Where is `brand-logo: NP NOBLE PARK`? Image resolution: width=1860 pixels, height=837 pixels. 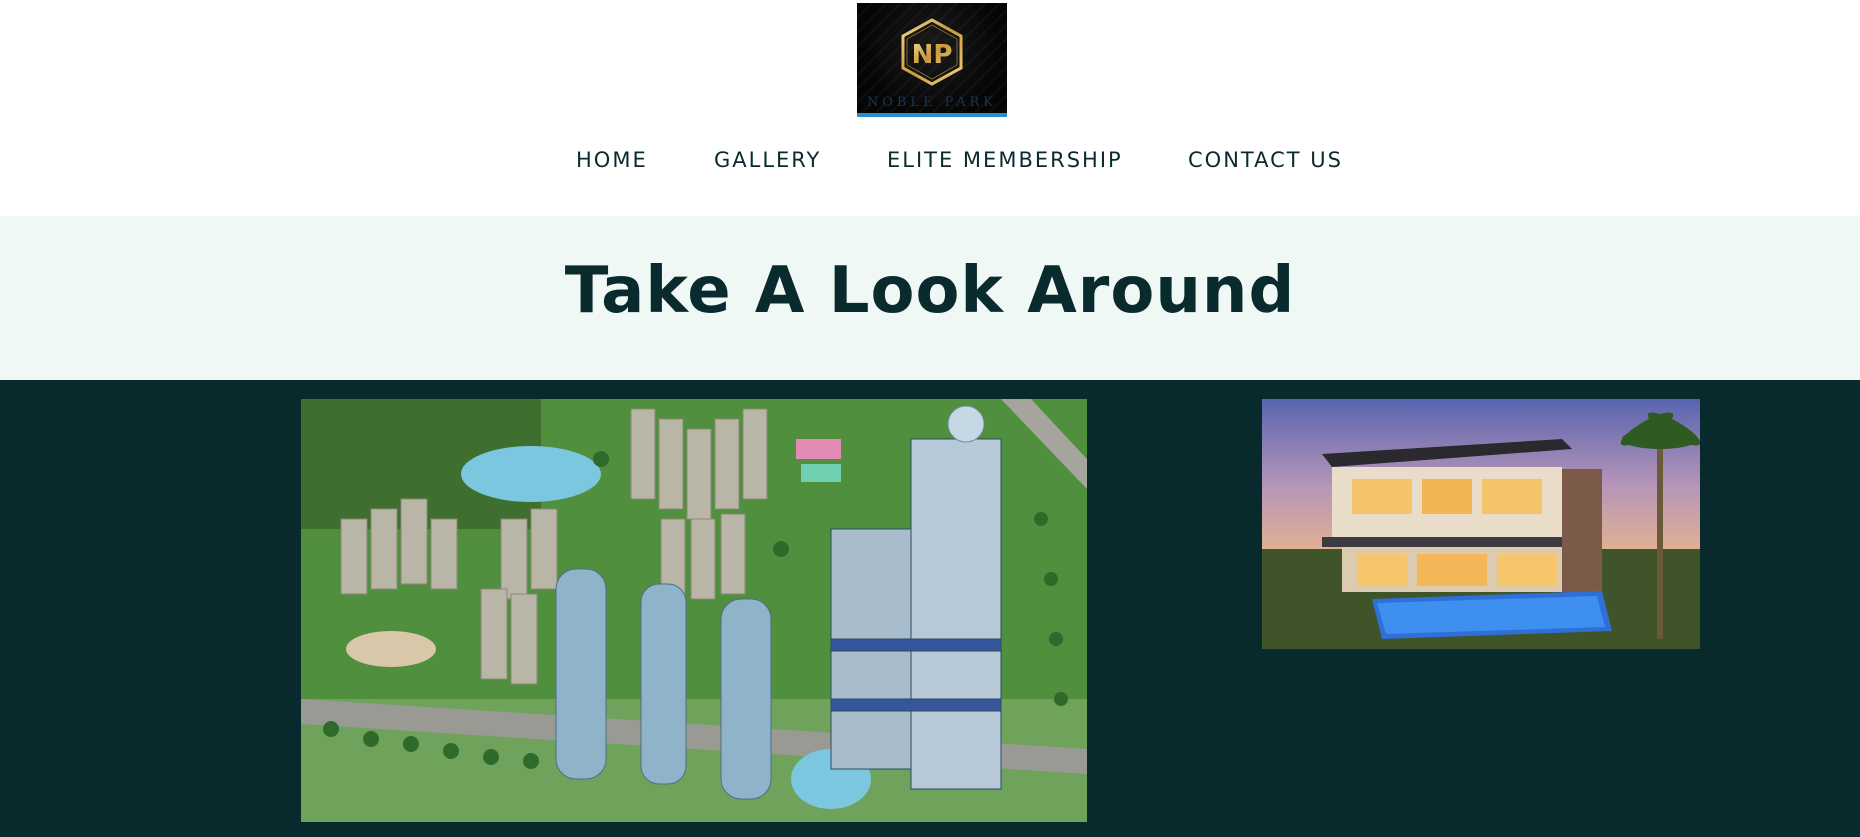
brand-logo: NP NOBLE PARK is located at coordinates (932, 60).